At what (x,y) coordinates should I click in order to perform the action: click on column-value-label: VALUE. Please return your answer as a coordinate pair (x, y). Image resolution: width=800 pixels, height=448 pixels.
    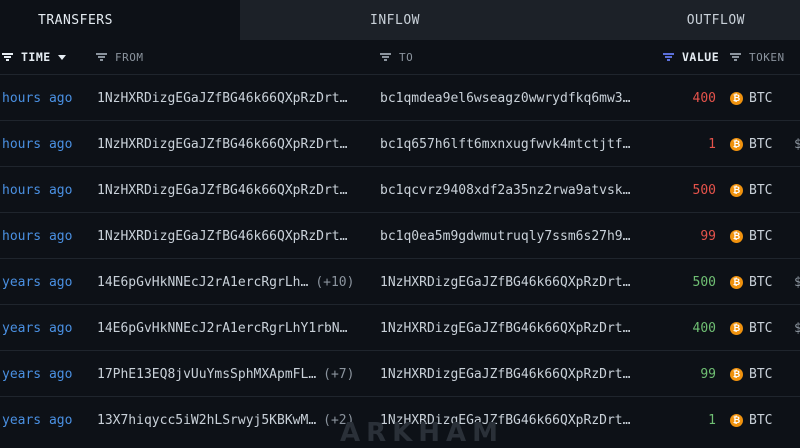
    Looking at the image, I should click on (701, 57).